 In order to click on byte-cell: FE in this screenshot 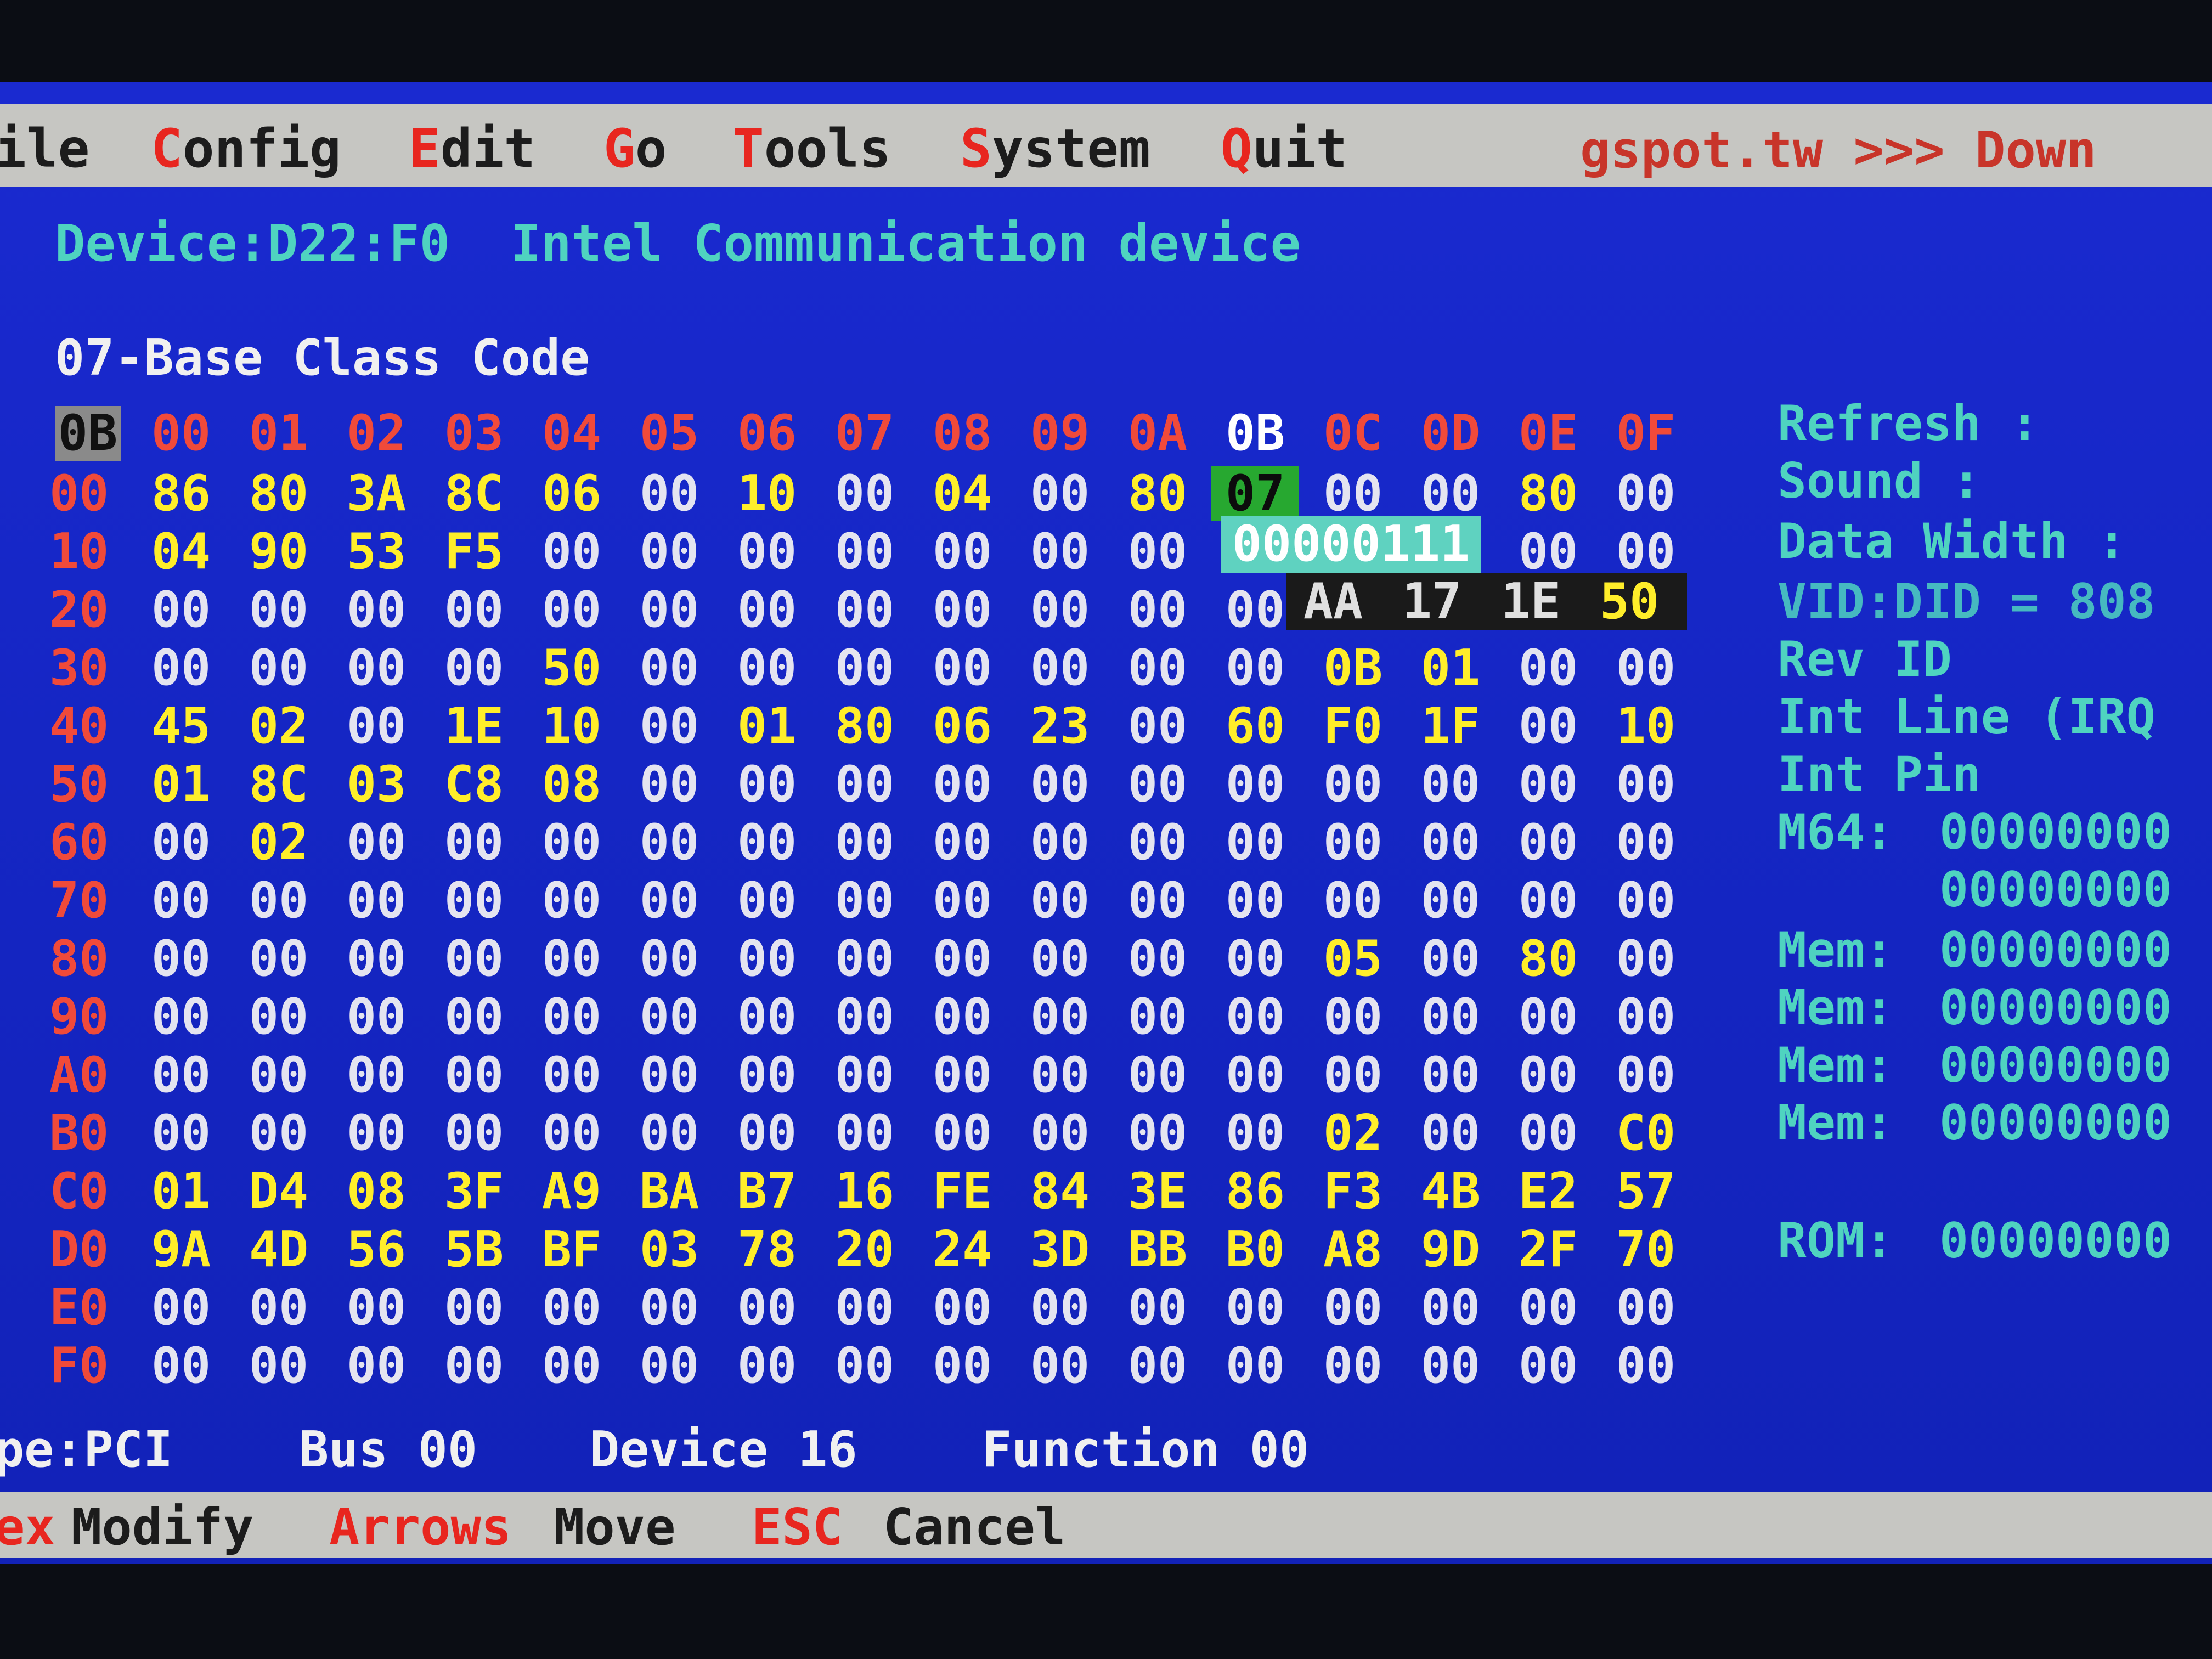, I will do `click(962, 1191)`.